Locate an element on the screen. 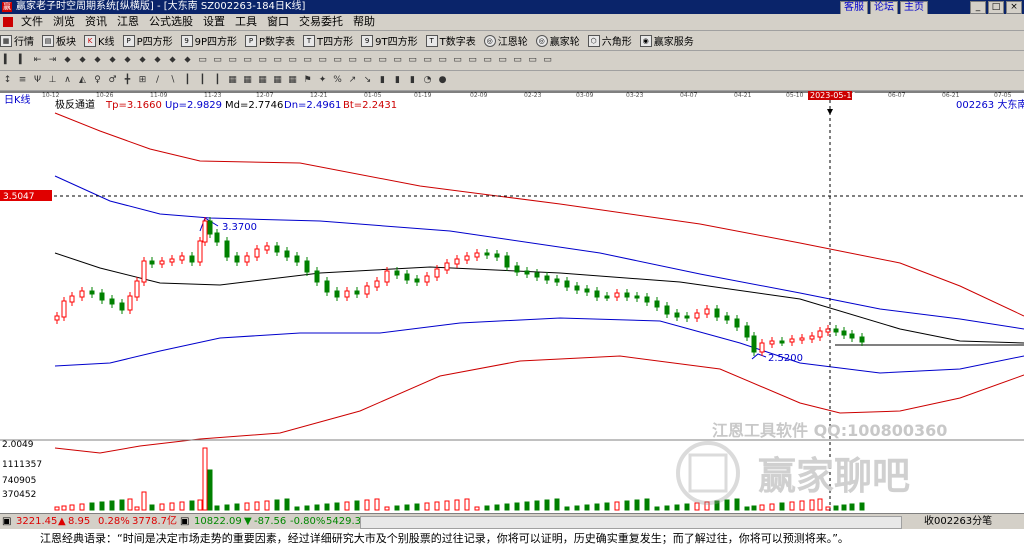 The width and height of the screenshot is (1024, 548). analysis-tool-icon: ↗ is located at coordinates (352, 80).